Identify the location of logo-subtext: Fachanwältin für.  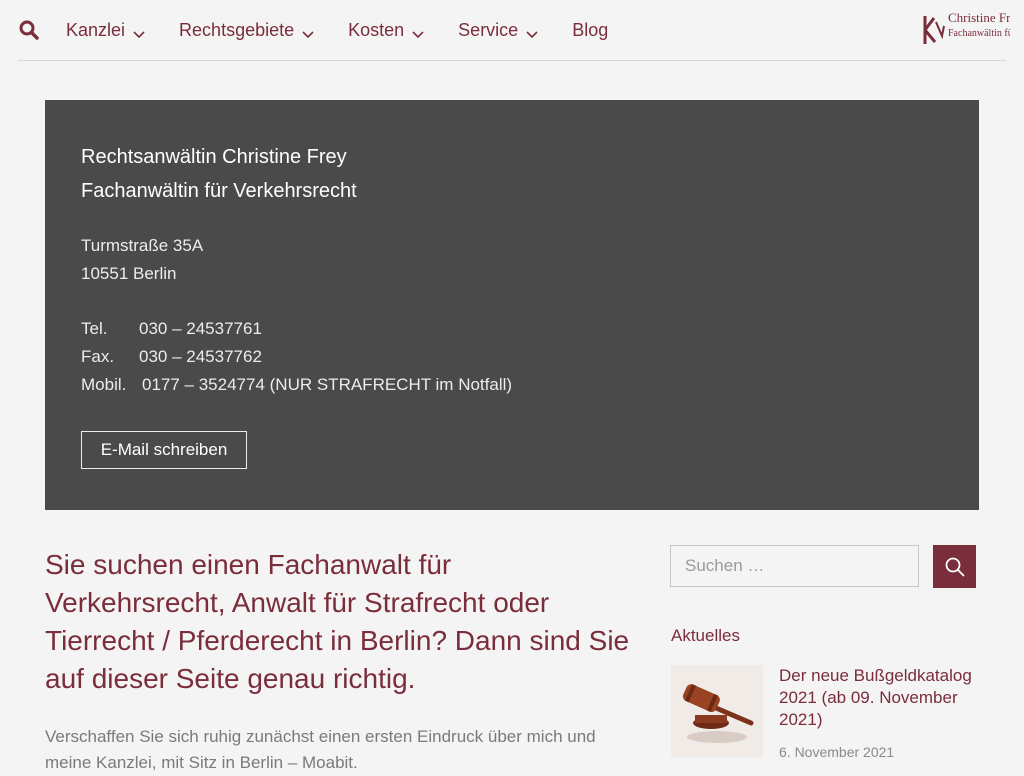
(979, 33).